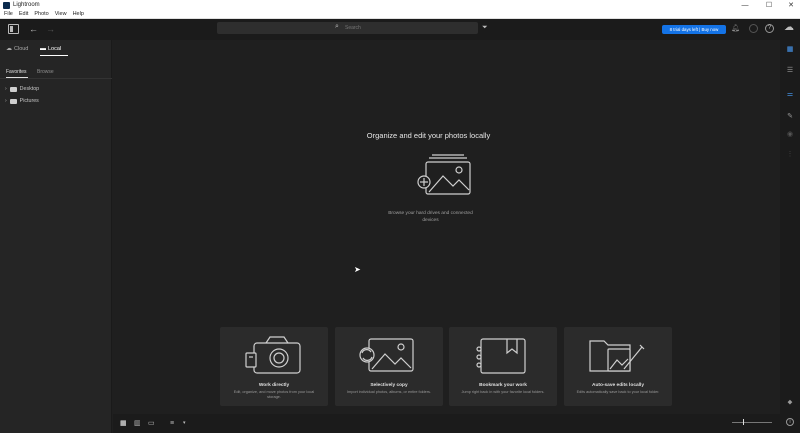 The image size is (800, 433). What do you see at coordinates (54, 55) in the screenshot?
I see `active-tab-indicator` at bounding box center [54, 55].